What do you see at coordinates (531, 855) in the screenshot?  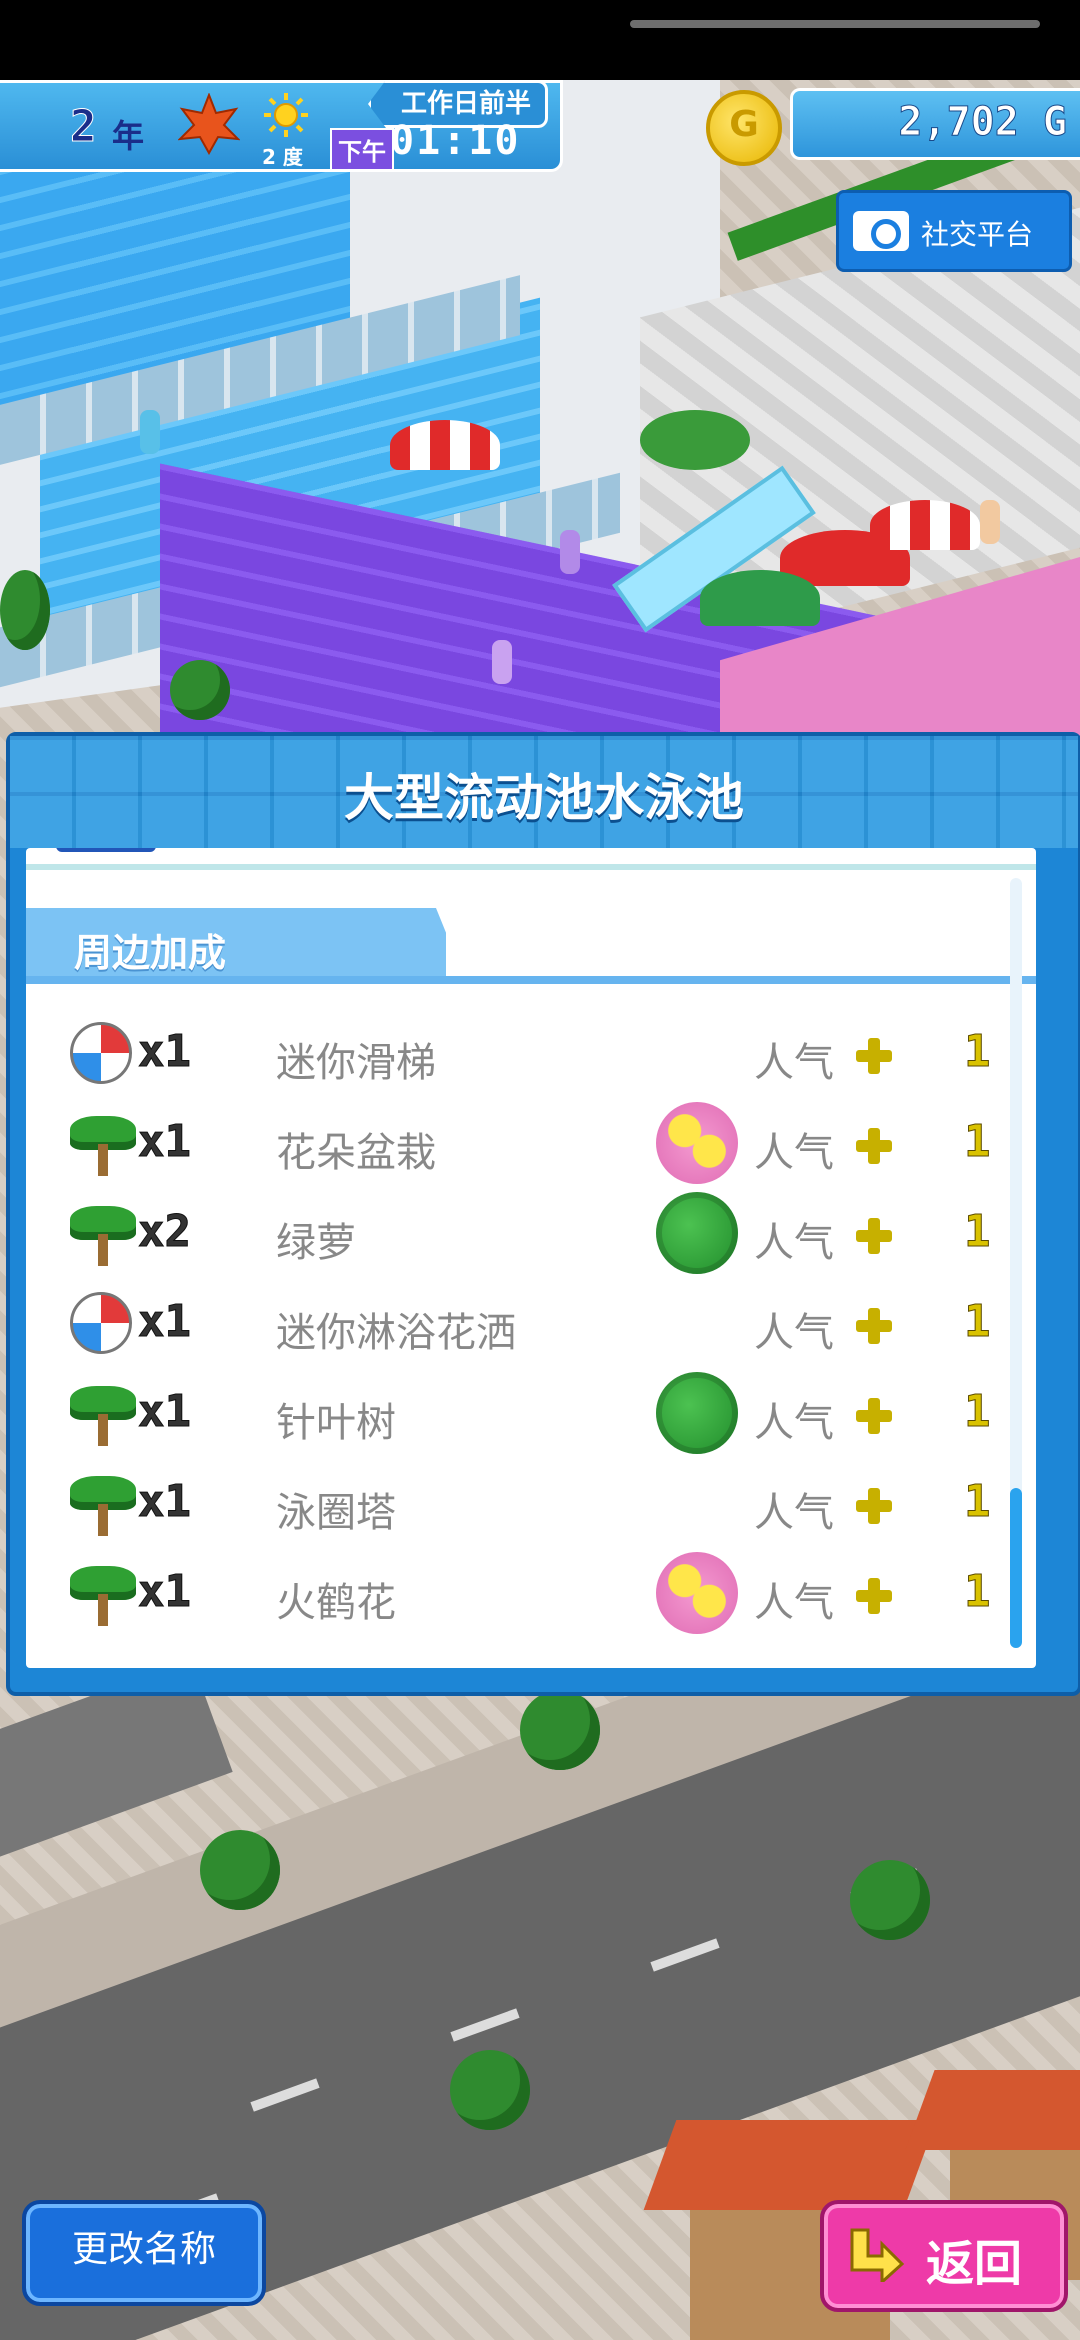 I see `partial-row` at bounding box center [531, 855].